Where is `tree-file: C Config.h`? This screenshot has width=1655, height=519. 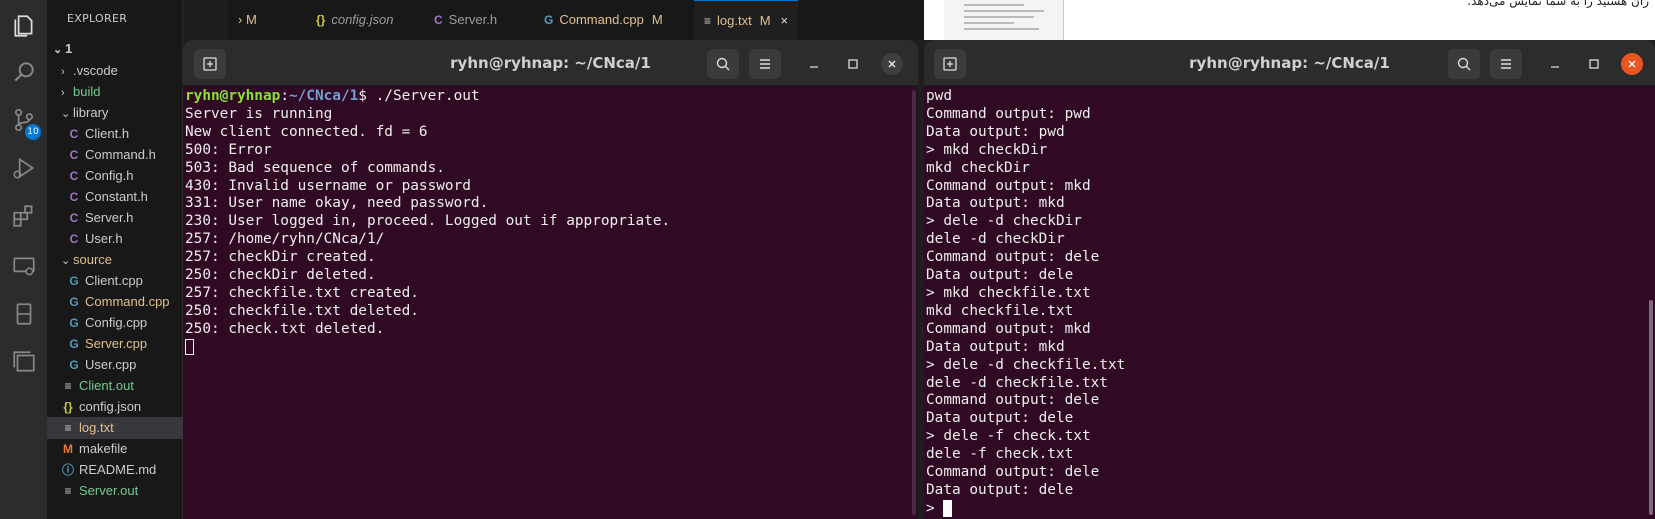
tree-file: C Config.h is located at coordinates (115, 176).